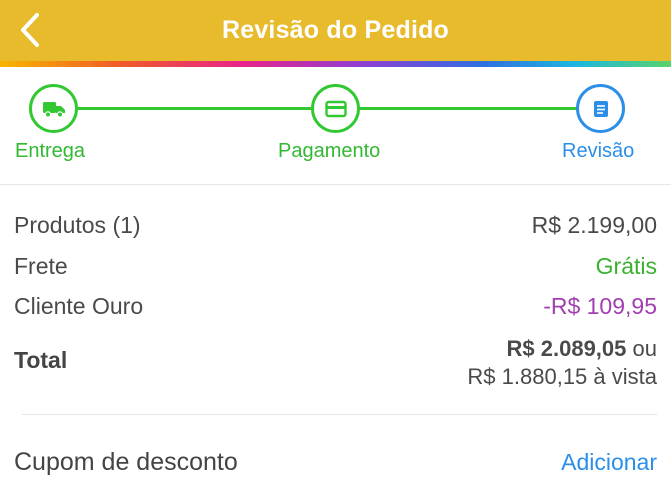  Describe the element at coordinates (79, 306) in the screenshot. I see `club-label: Cliente Ouro` at that location.